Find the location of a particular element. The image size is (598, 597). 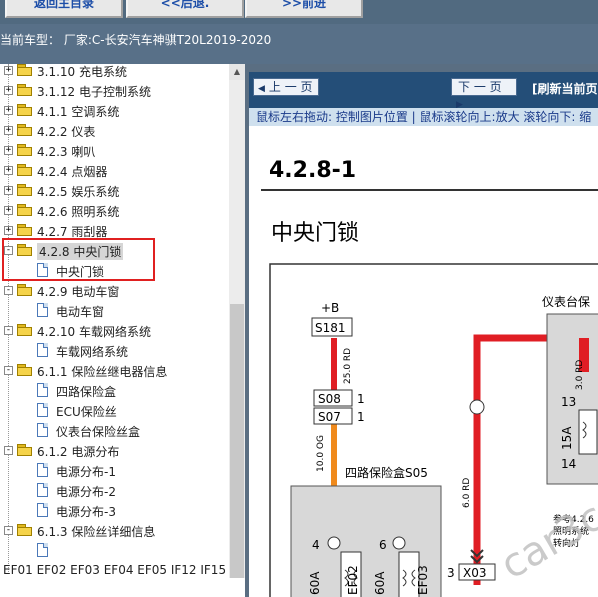

tree-item-label: 3.1.10 充电系统 is located at coordinates (82, 72).